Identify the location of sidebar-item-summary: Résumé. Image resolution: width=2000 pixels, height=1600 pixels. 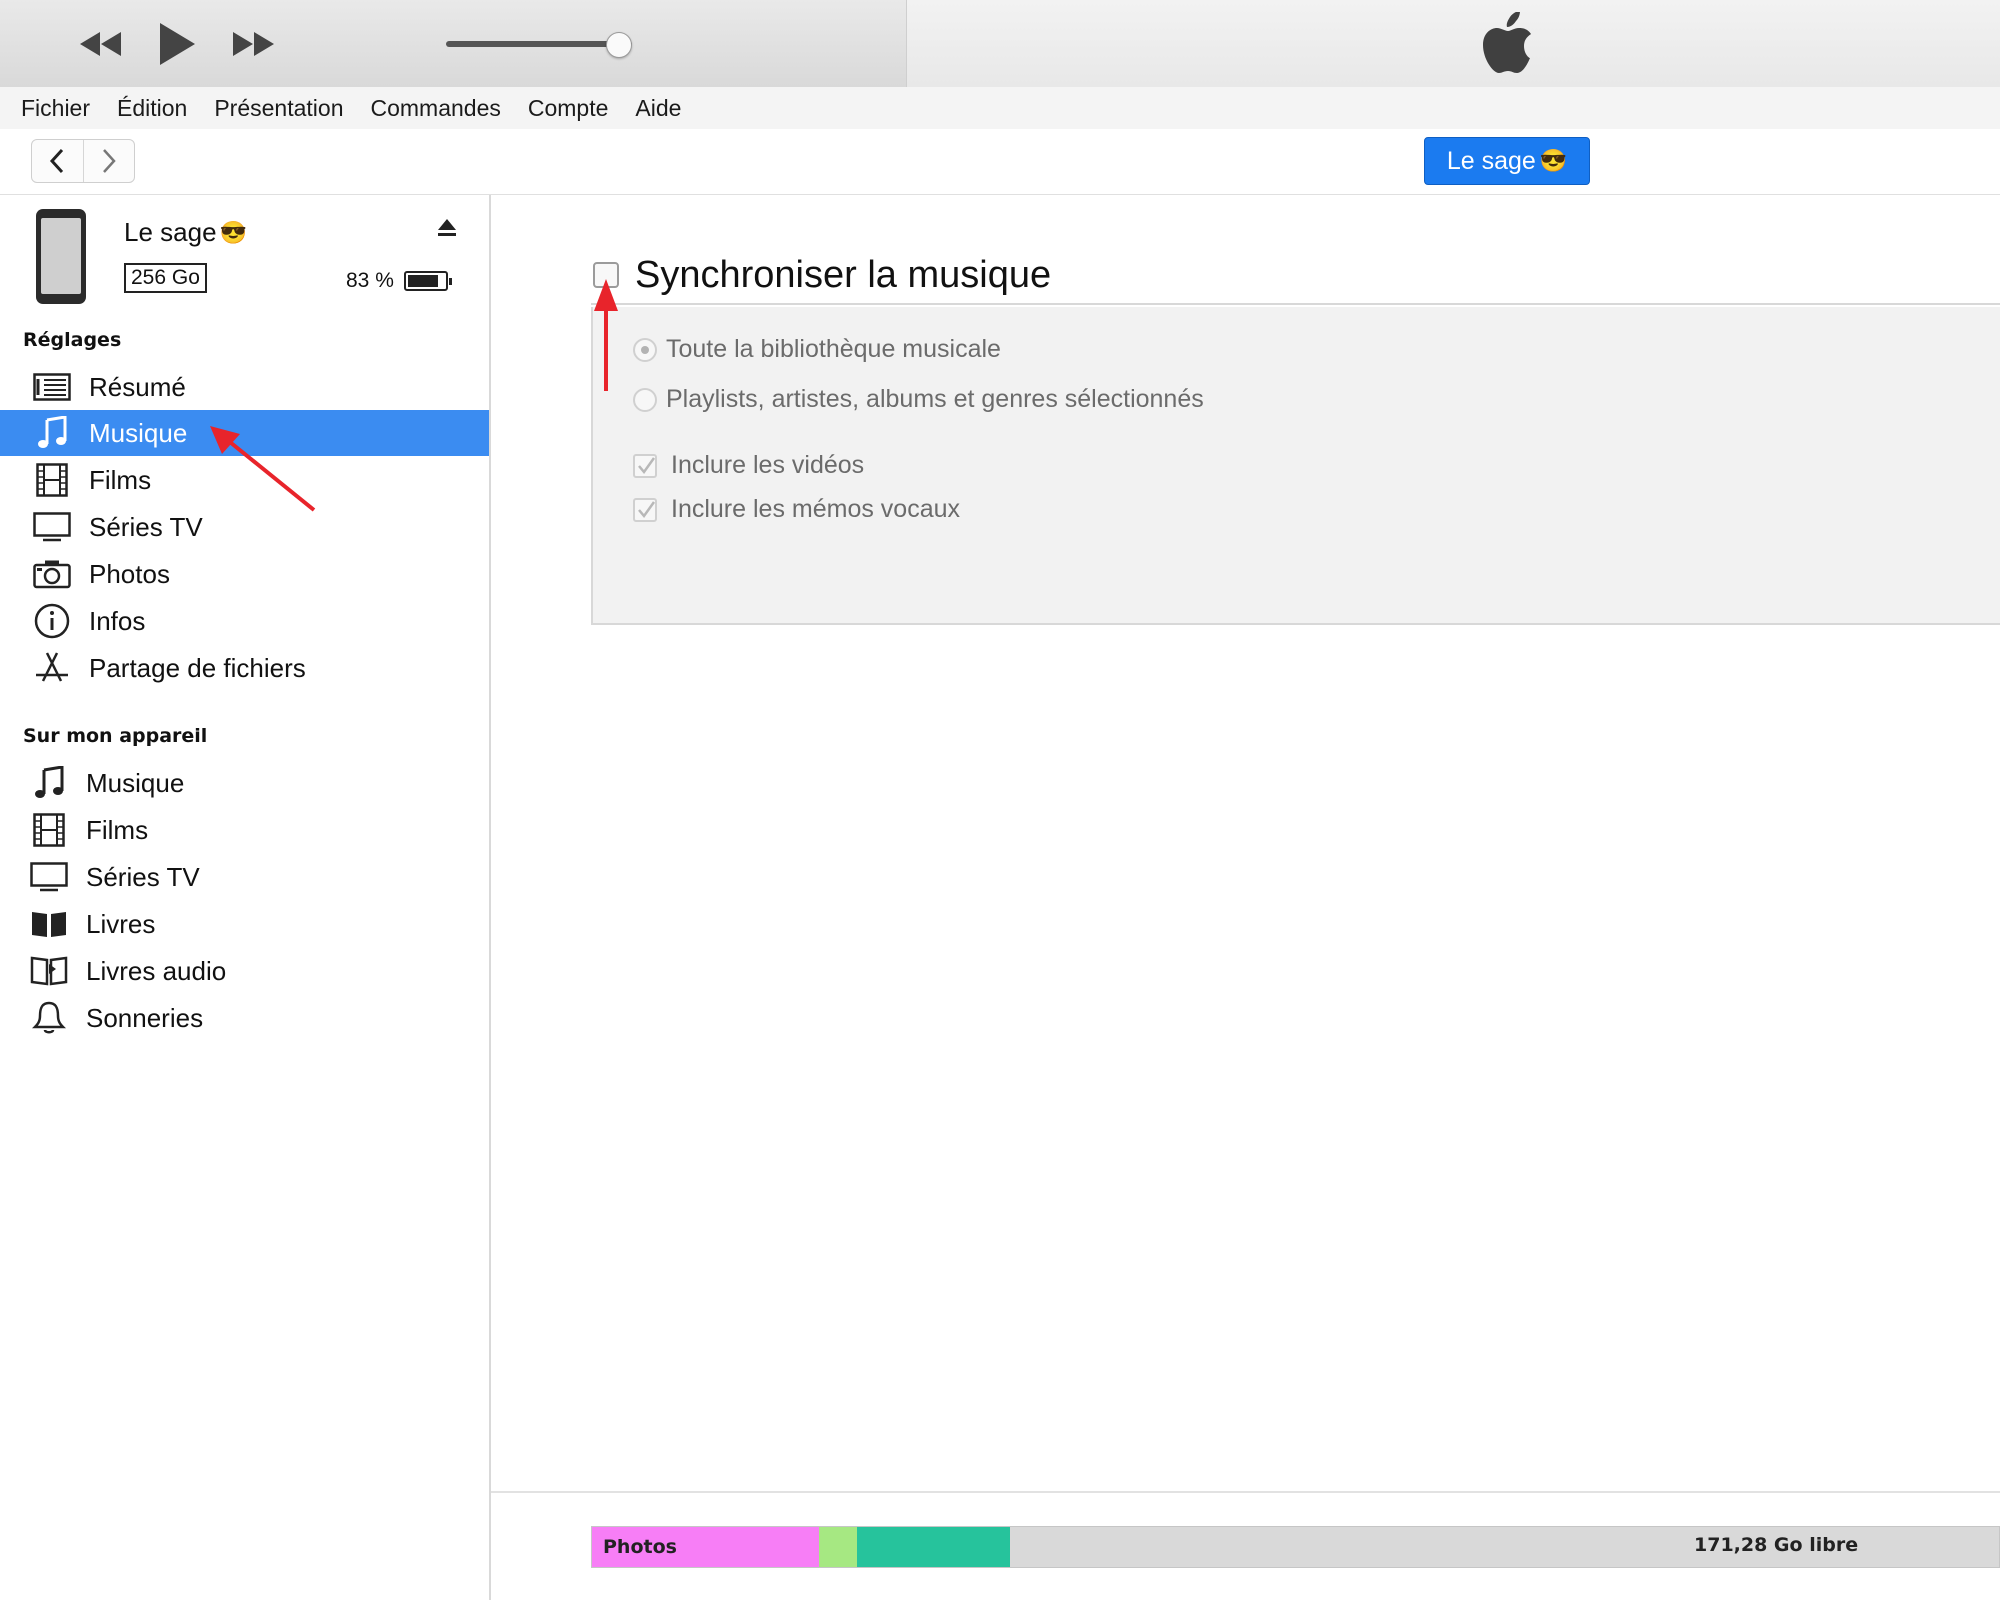
(244, 387).